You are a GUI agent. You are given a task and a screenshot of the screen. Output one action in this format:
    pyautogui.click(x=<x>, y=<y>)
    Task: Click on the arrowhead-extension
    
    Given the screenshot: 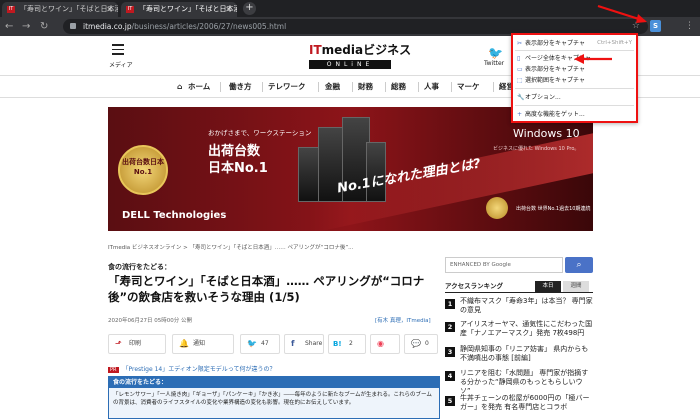 What is the action you would take?
    pyautogui.click(x=641, y=18)
    